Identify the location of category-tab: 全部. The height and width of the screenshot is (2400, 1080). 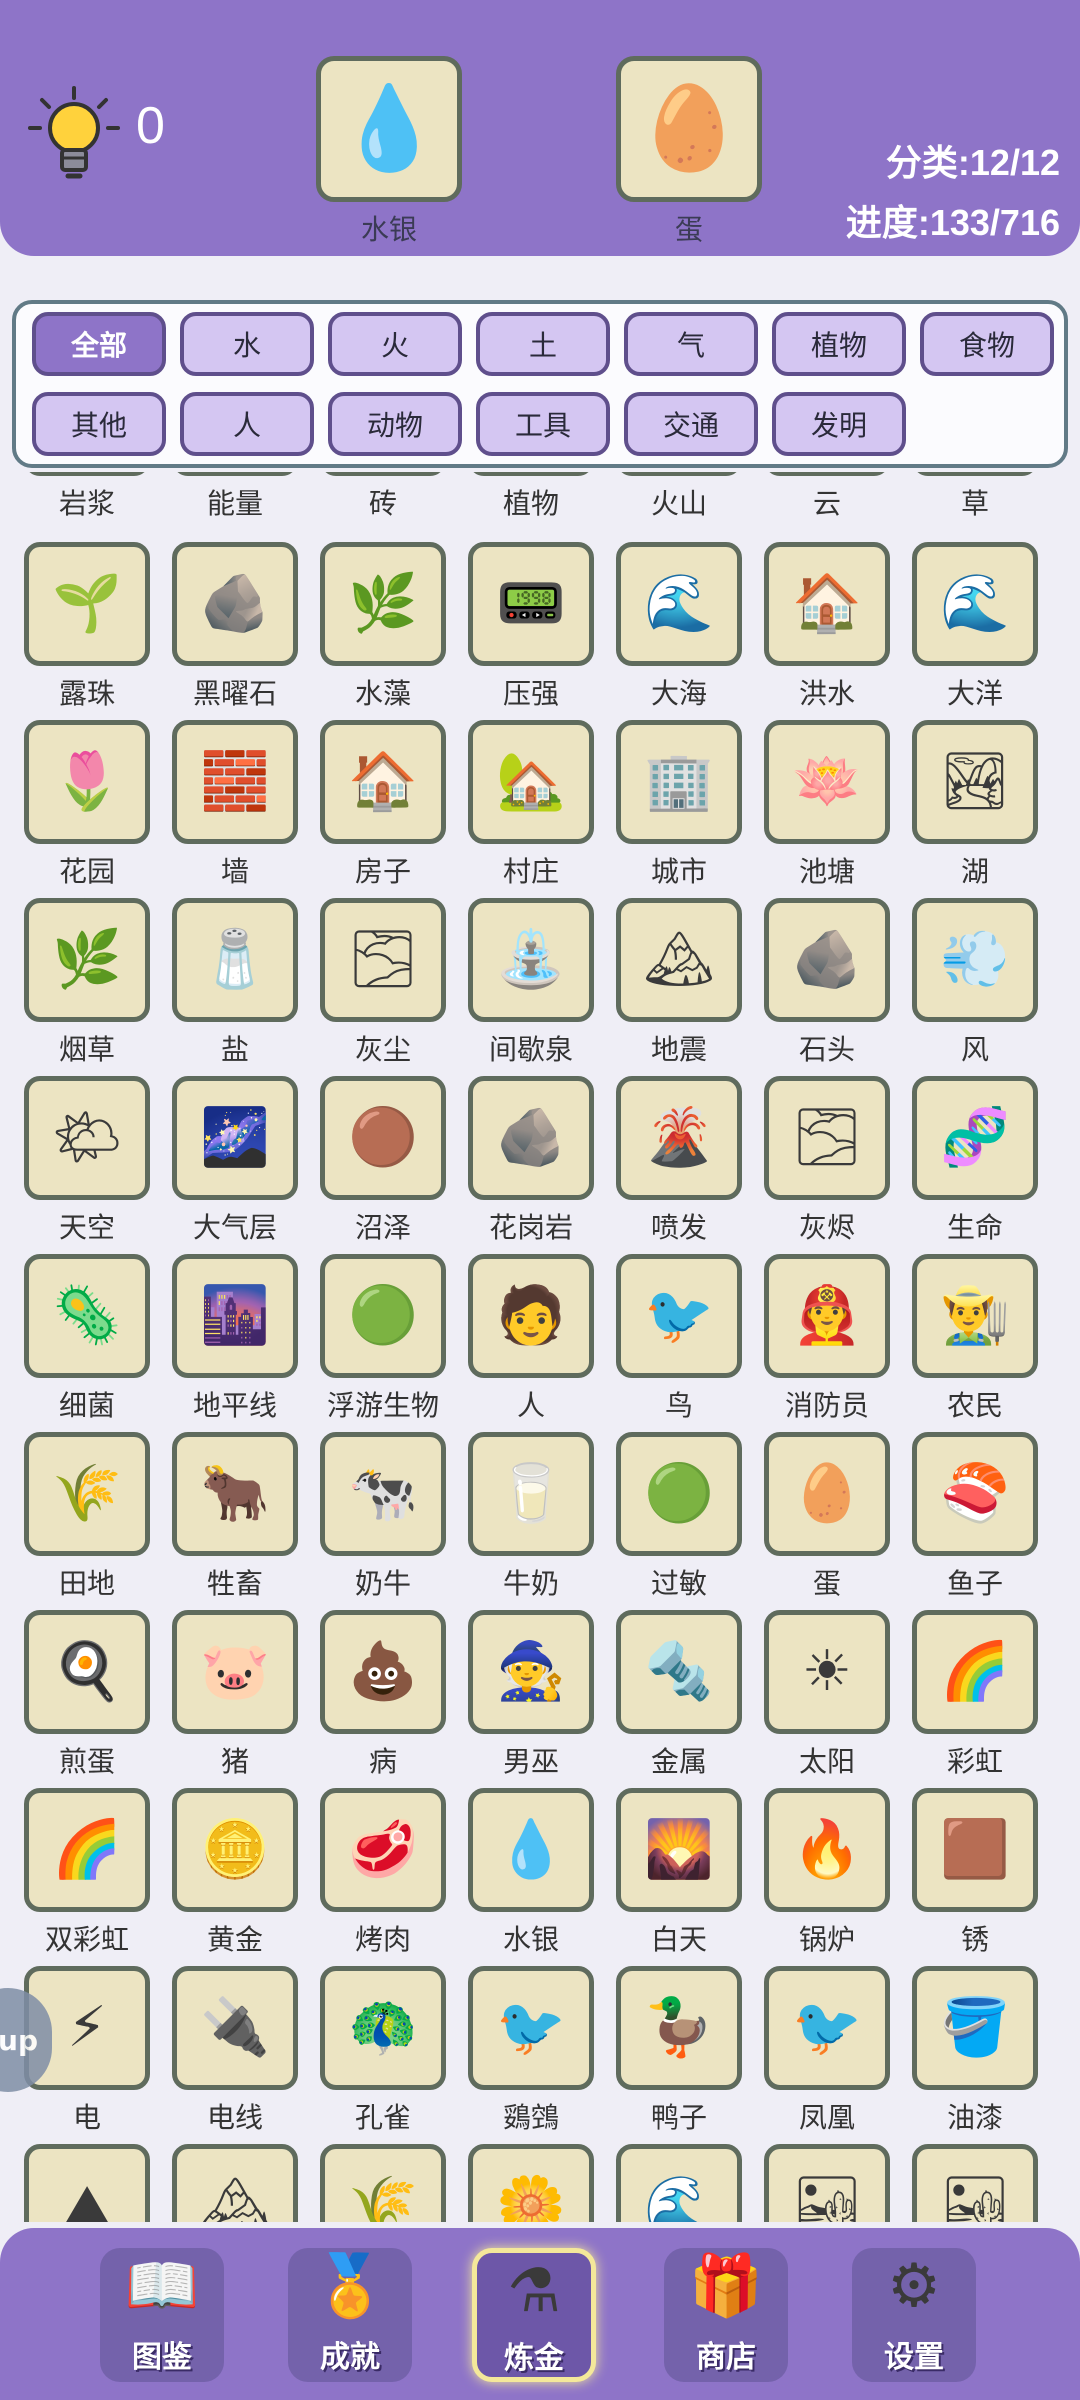
(99, 344).